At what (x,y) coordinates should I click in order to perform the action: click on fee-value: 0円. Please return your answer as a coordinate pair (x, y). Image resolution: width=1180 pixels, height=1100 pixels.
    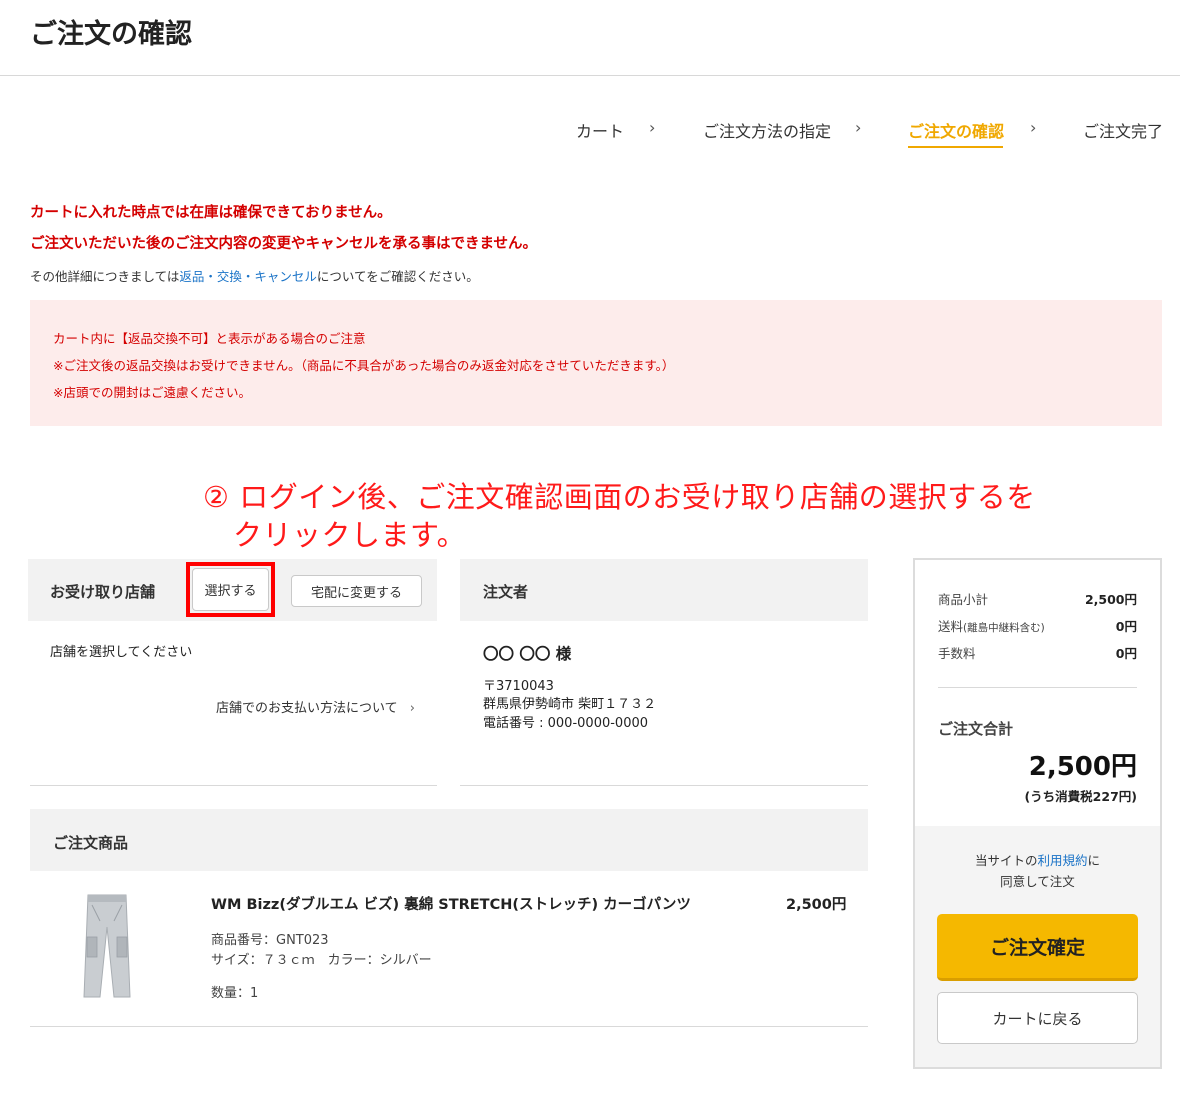
    Looking at the image, I should click on (1126, 653).